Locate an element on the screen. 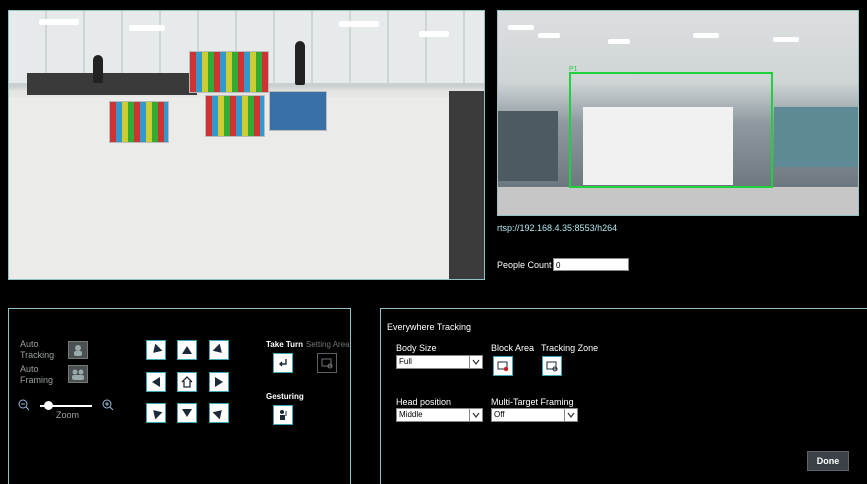 The image size is (867, 484). framing-icon is located at coordinates (78, 374).